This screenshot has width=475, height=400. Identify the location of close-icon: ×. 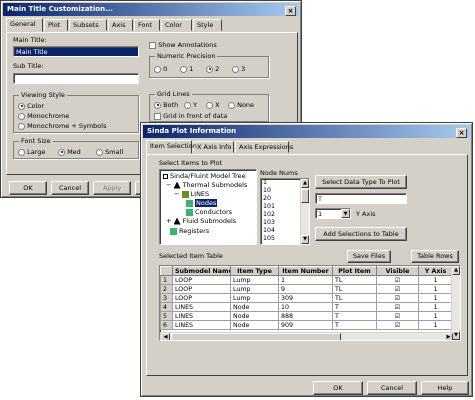
(461, 133).